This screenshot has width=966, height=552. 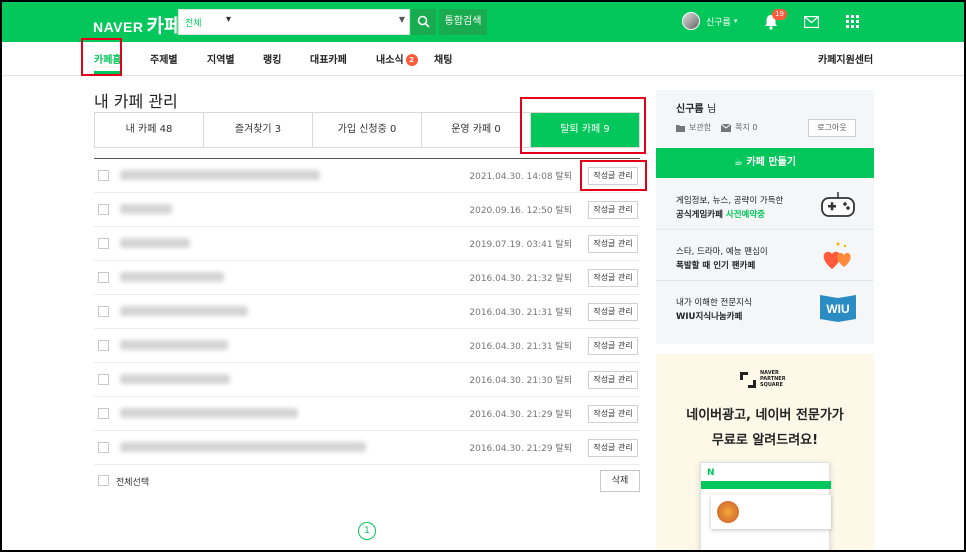 I want to click on make-cafe-button: ☕ 카페 만들기, so click(x=765, y=163).